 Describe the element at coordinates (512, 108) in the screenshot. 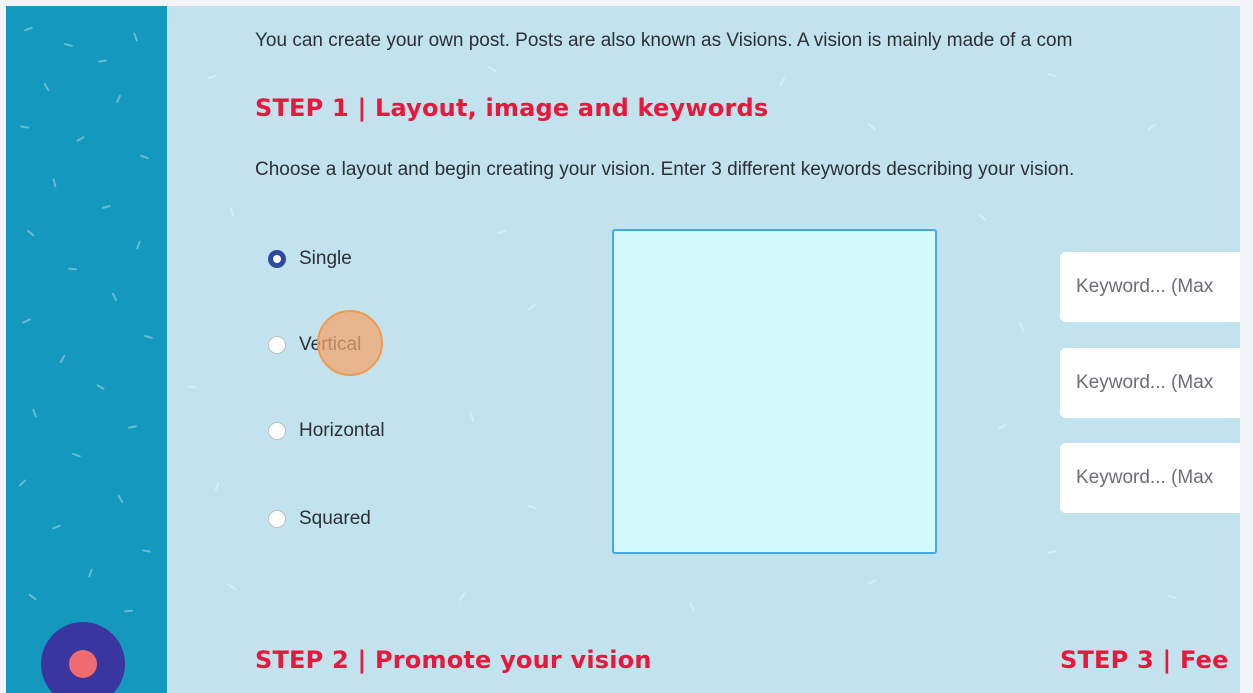

I see `step1-title: STEP 1 | Layout, image and keywords` at that location.